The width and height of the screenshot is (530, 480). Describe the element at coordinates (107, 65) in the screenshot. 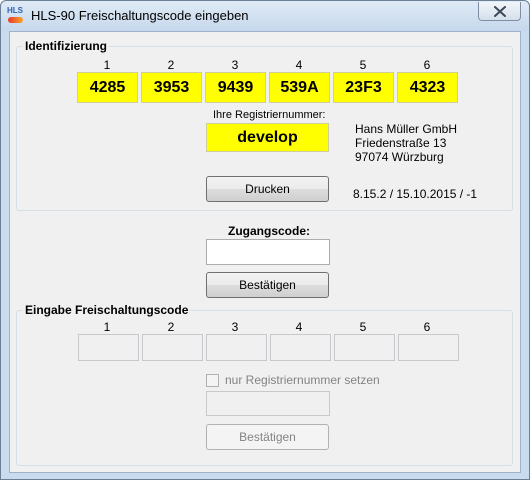

I see `id-column-1-label: 1` at that location.